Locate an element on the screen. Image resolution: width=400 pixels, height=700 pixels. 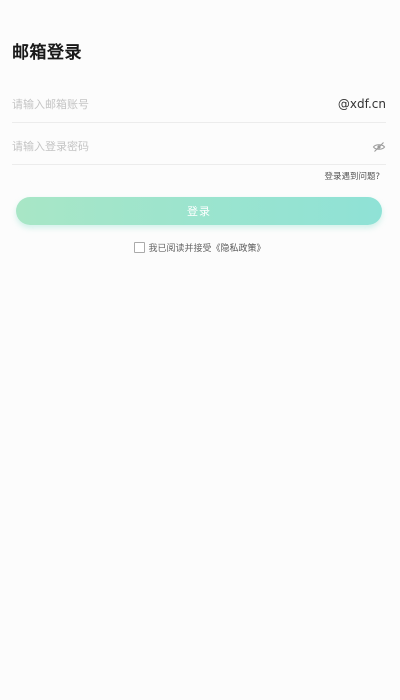
email-input is located at coordinates (162, 104).